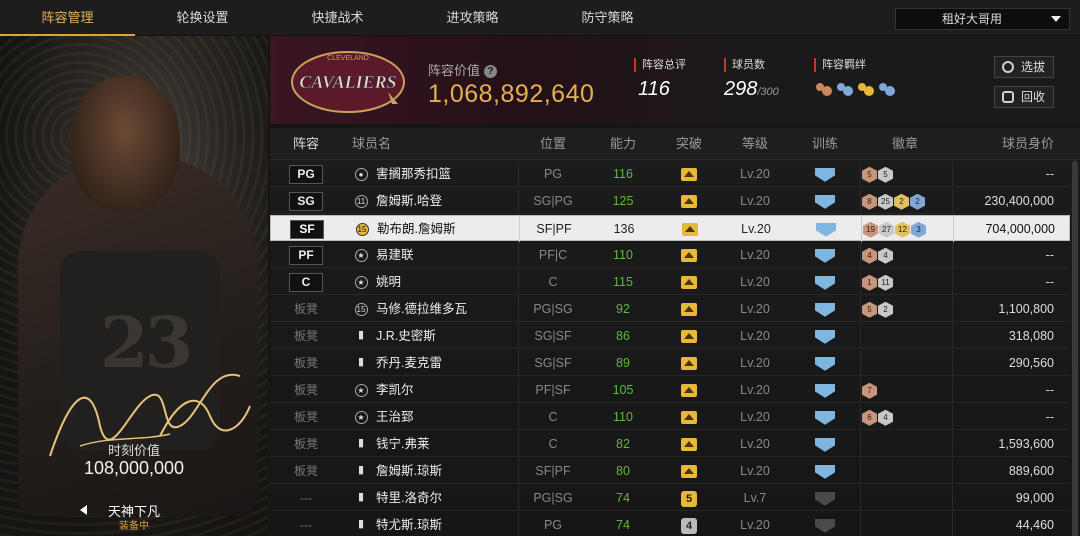 Image resolution: width=1080 pixels, height=536 pixels. What do you see at coordinates (982, 19) in the screenshot?
I see `lineup-select-dropdown: 租好大哥用` at bounding box center [982, 19].